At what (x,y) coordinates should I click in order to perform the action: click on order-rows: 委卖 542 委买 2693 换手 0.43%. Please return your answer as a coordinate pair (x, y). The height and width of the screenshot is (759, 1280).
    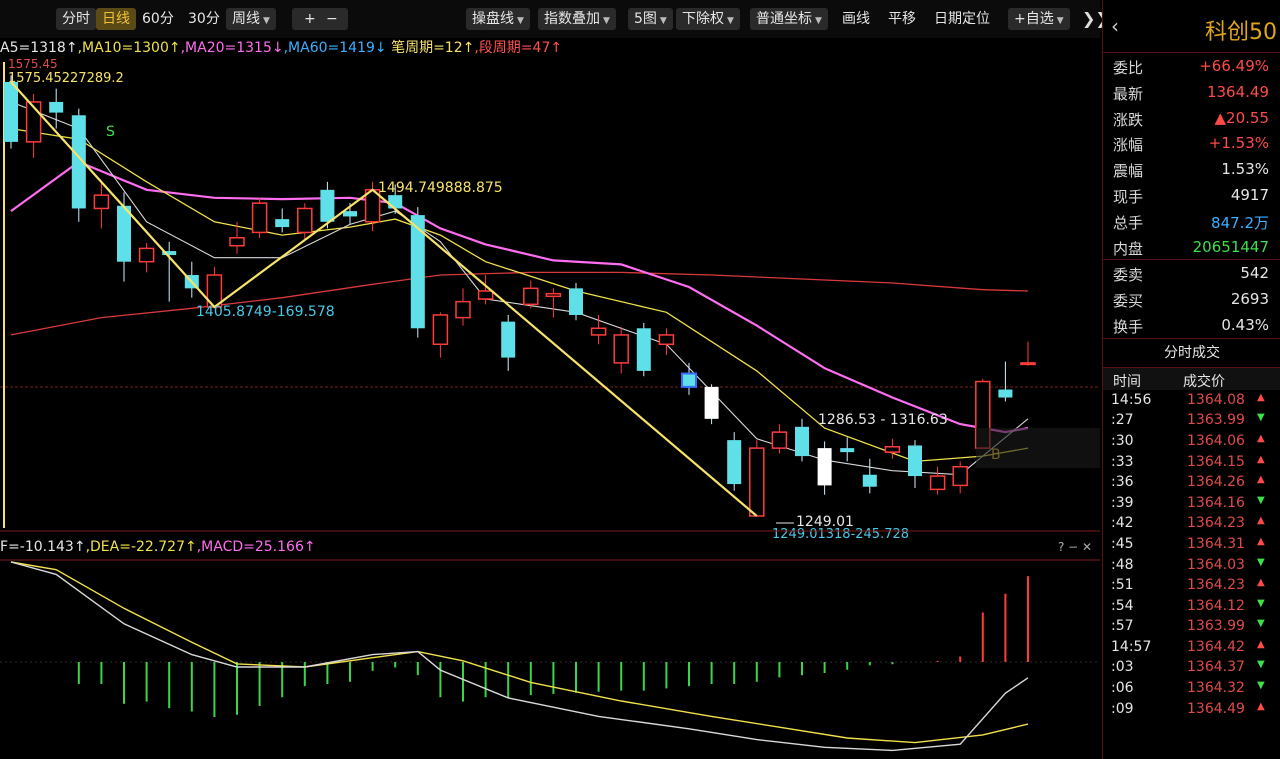
    Looking at the image, I should click on (1191, 298).